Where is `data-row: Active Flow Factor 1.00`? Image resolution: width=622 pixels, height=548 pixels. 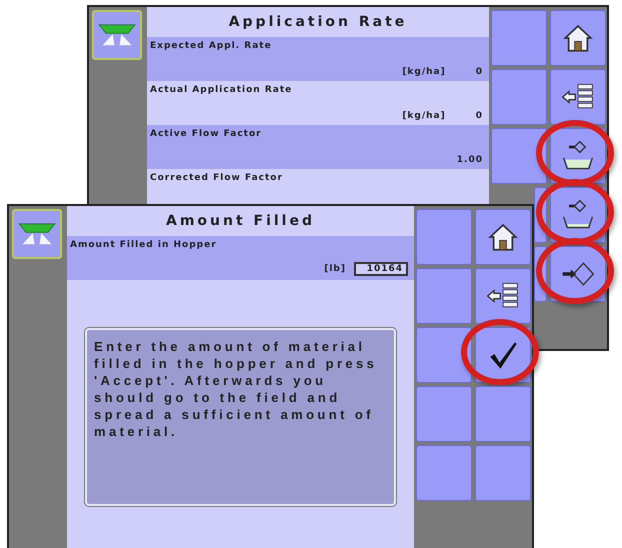
data-row: Active Flow Factor 1.00 is located at coordinates (318, 147).